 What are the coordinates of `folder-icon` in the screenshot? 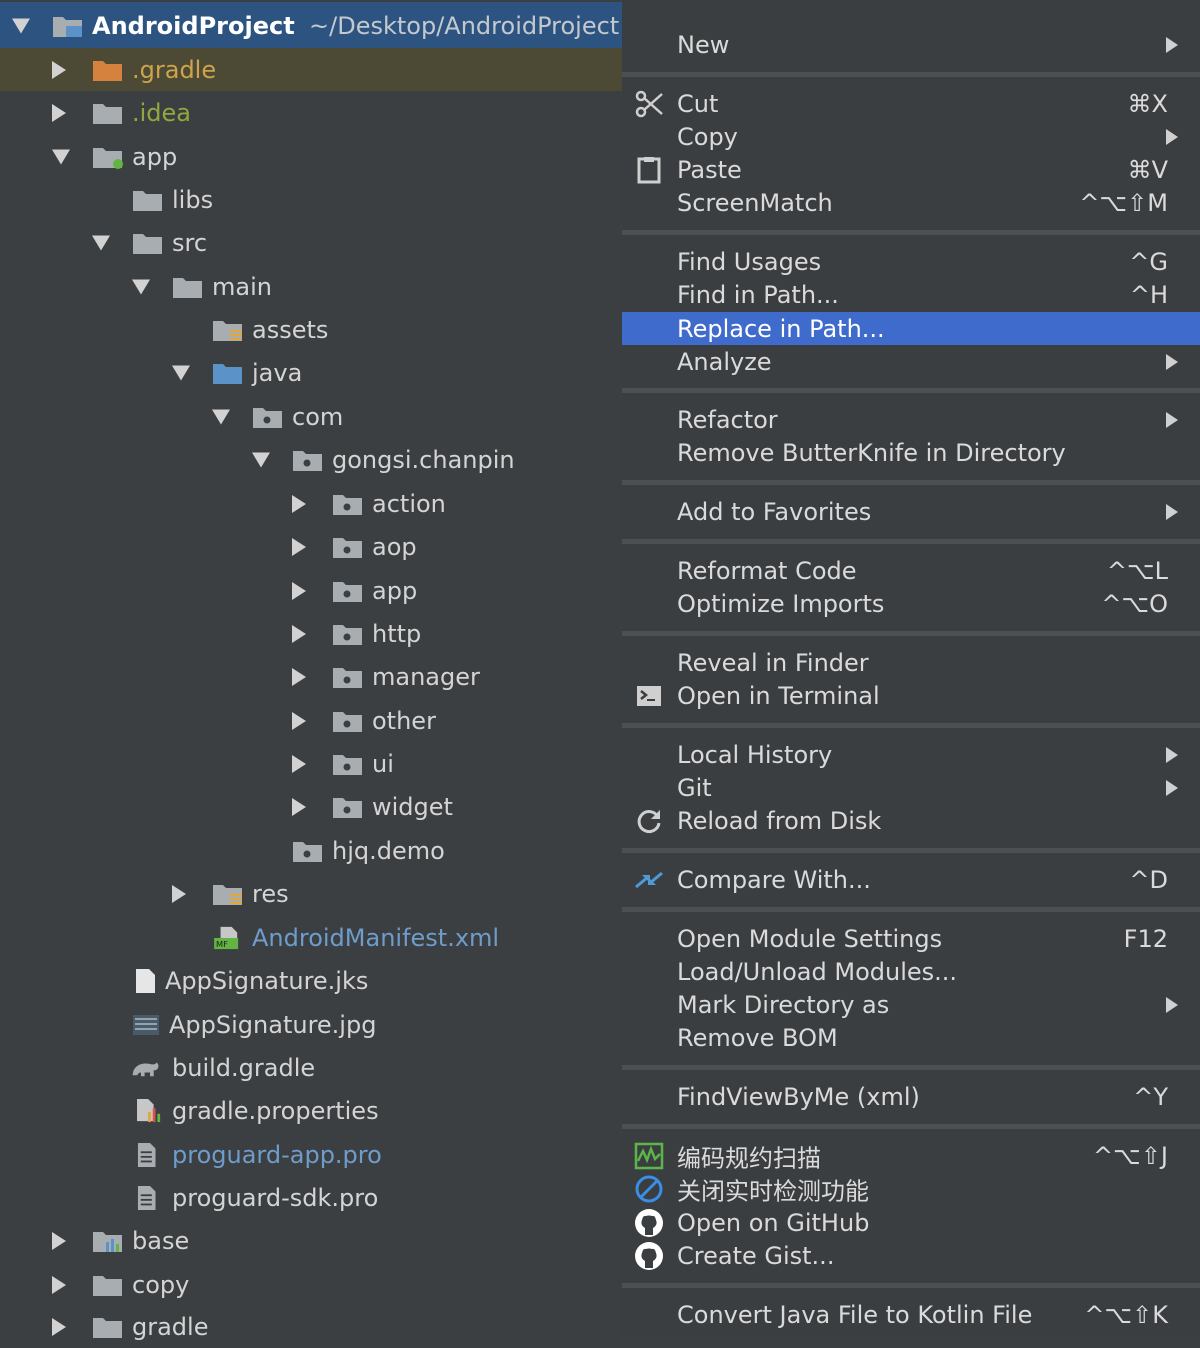 It's located at (147, 200).